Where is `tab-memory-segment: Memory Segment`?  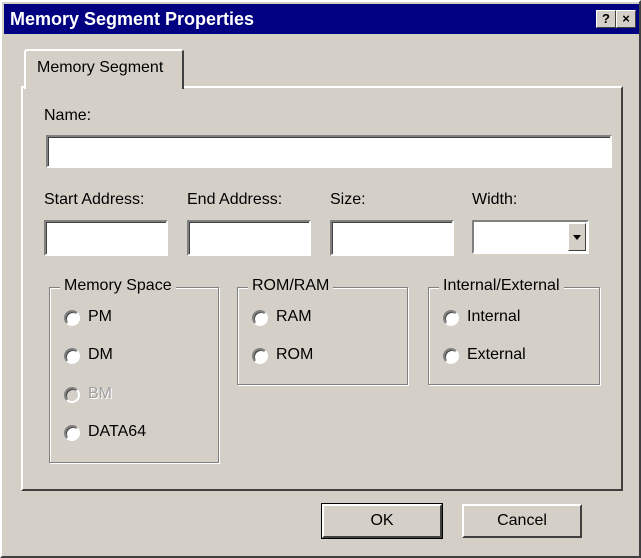
tab-memory-segment: Memory Segment is located at coordinates (104, 69).